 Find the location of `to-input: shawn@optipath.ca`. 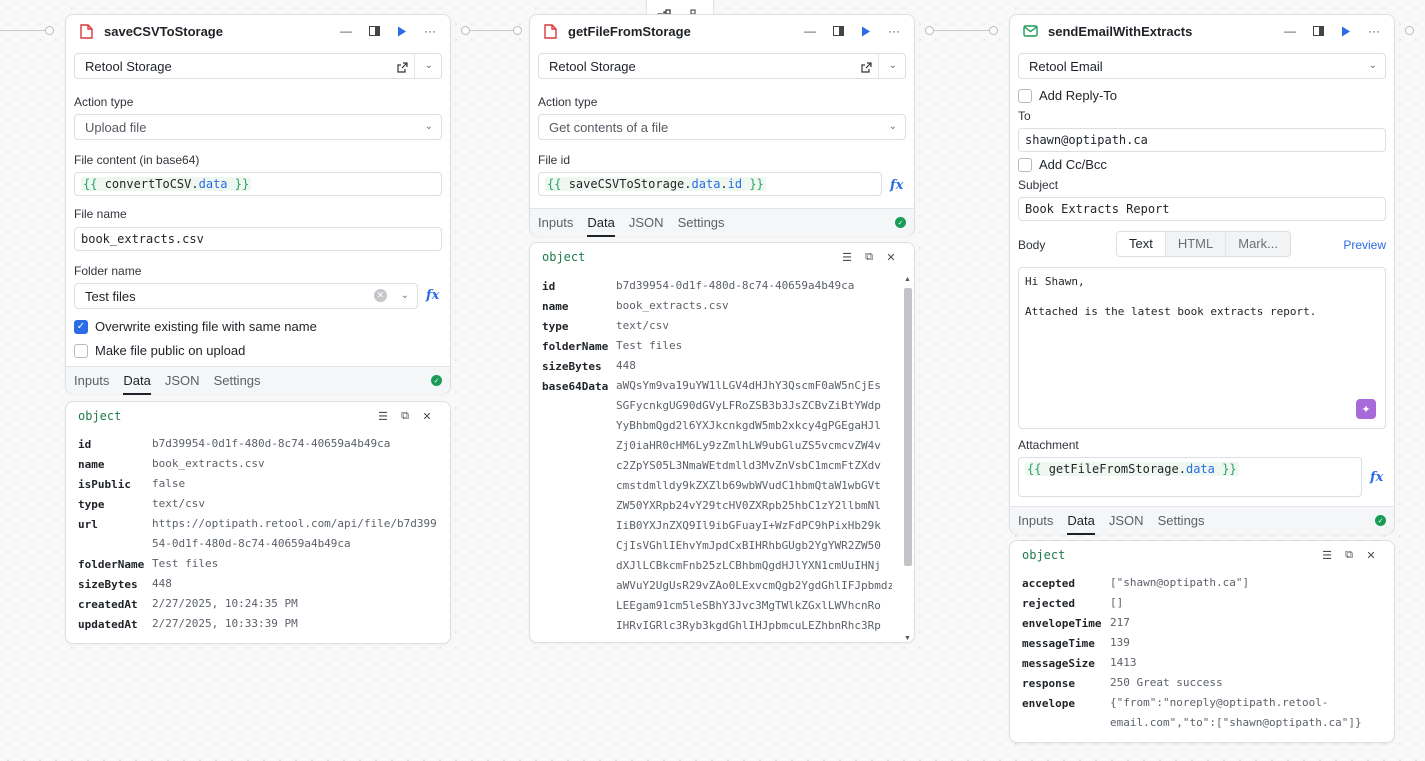

to-input: shawn@optipath.ca is located at coordinates (1202, 140).